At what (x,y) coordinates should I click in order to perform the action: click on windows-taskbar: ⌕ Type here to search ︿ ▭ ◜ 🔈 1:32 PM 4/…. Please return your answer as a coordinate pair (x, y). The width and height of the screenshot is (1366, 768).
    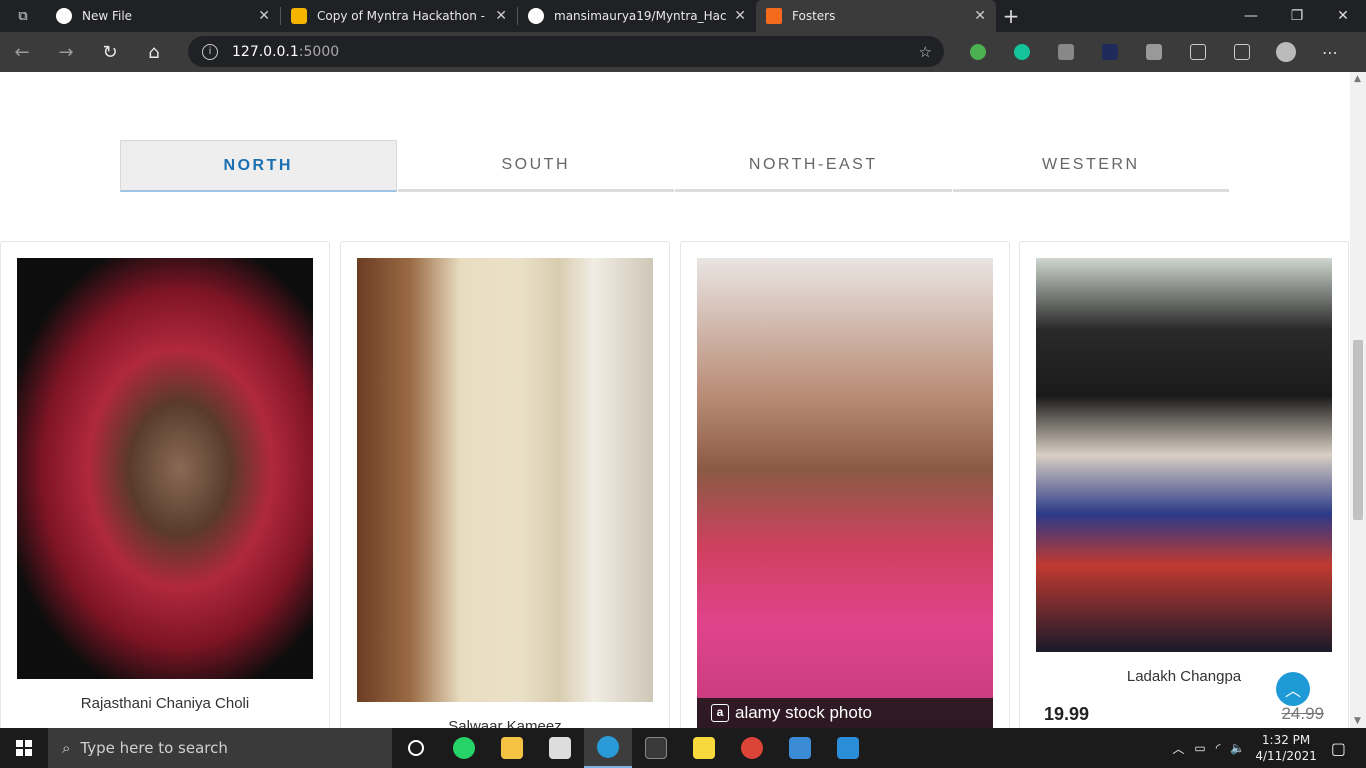
    Looking at the image, I should click on (683, 748).